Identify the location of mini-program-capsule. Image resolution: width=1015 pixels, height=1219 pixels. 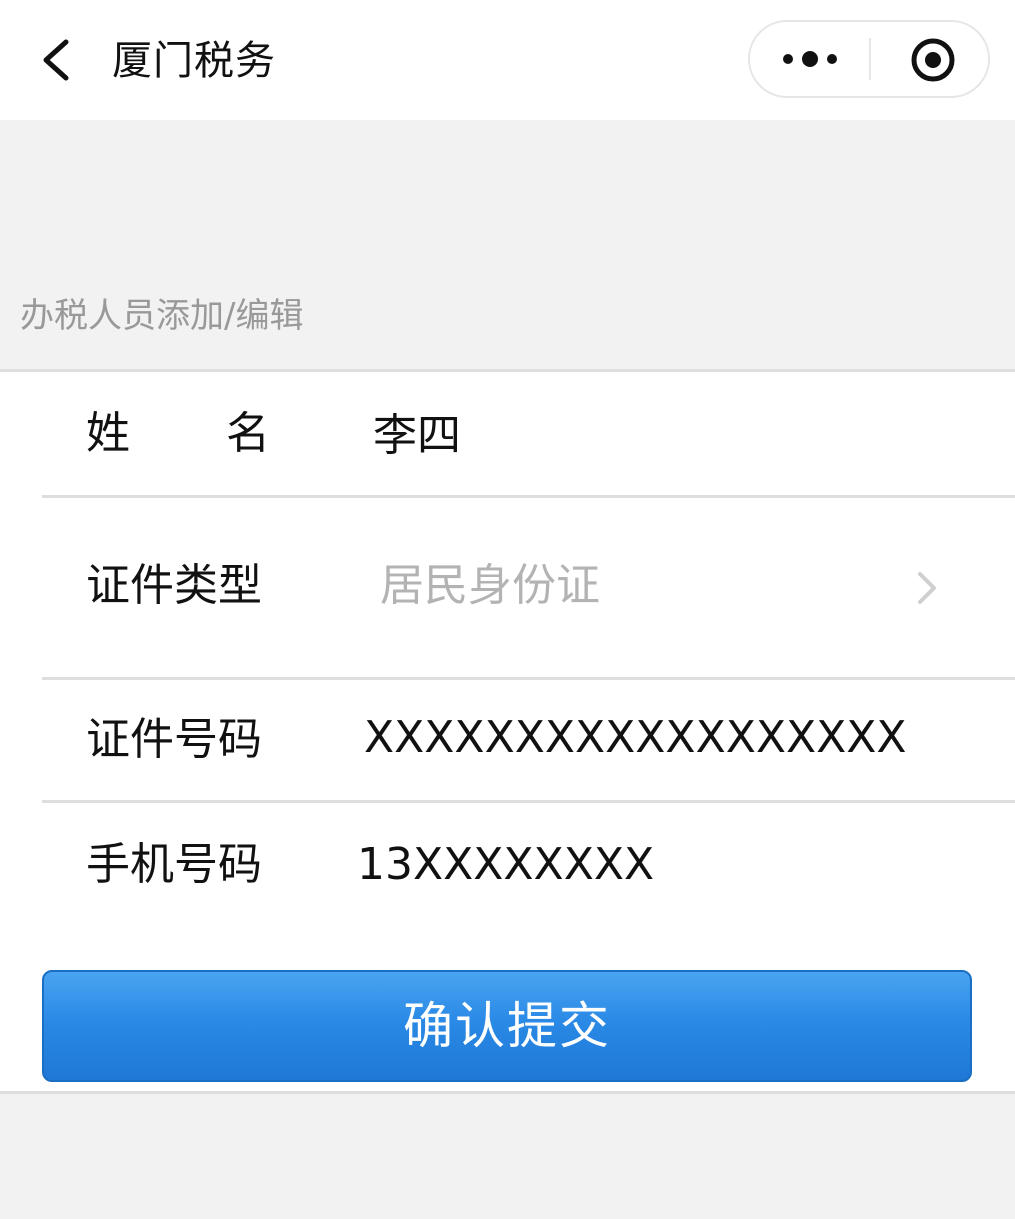
(869, 59).